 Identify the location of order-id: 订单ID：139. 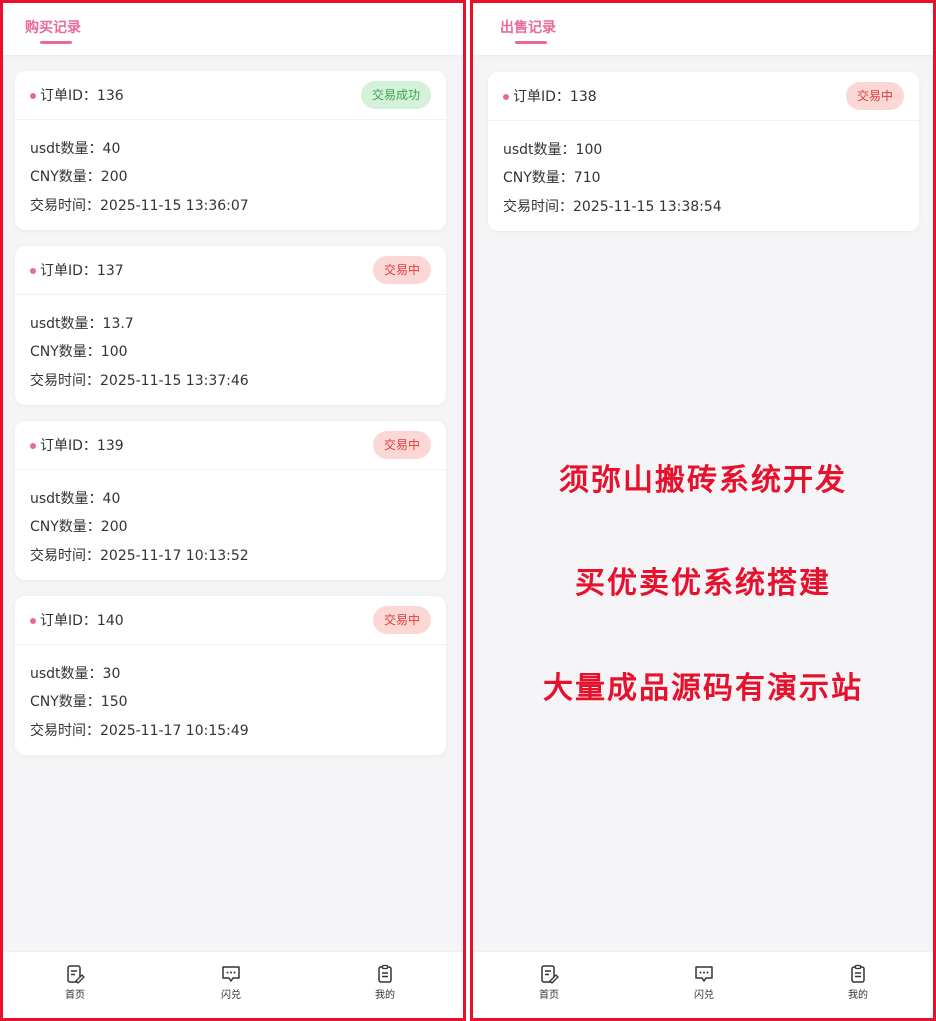
(82, 446).